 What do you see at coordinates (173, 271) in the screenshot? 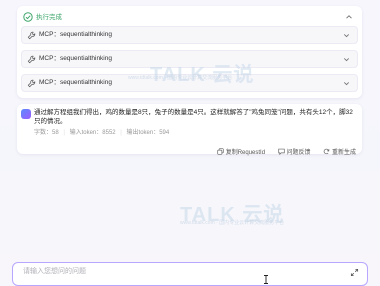
I see `question-input` at bounding box center [173, 271].